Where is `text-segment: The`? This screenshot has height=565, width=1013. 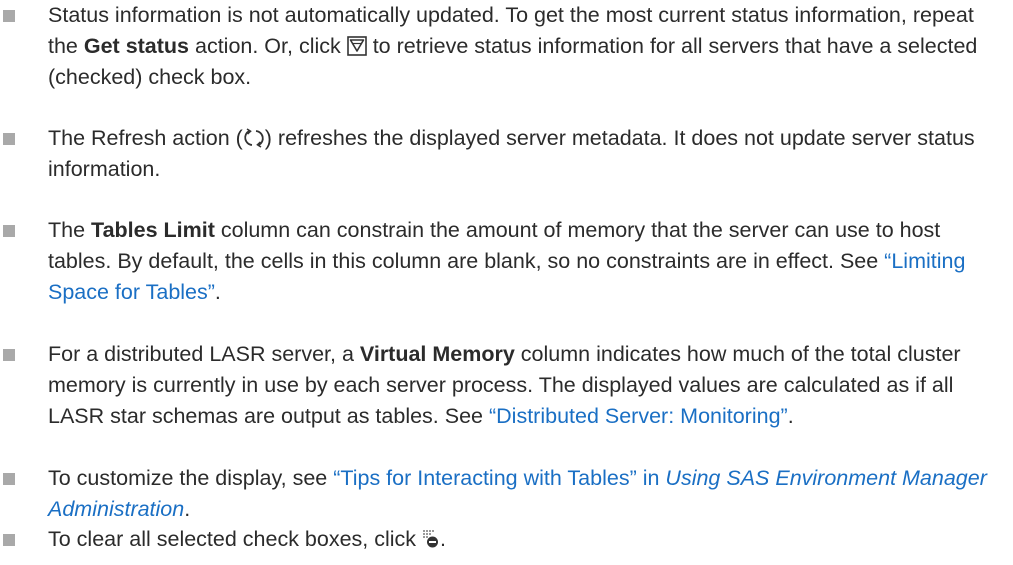 text-segment: The is located at coordinates (70, 230).